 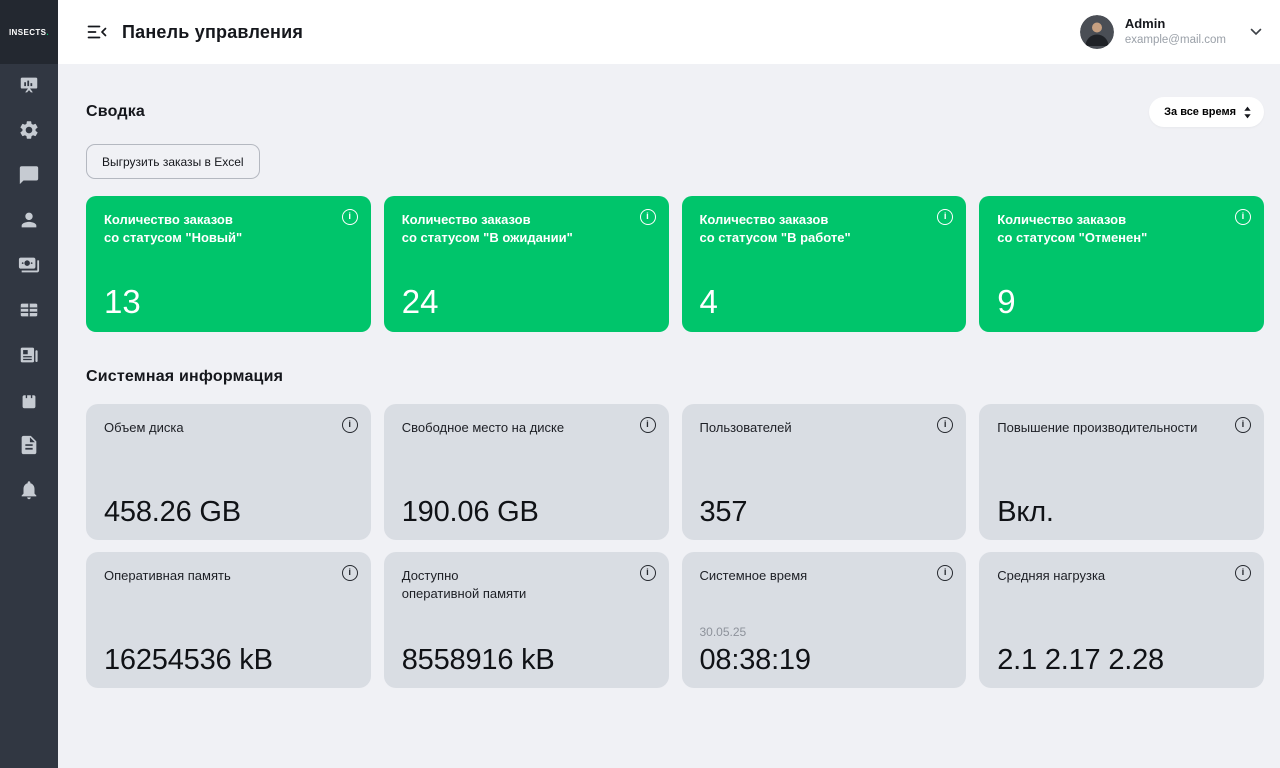 I want to click on sidebar-item-dashboard, so click(x=29, y=85).